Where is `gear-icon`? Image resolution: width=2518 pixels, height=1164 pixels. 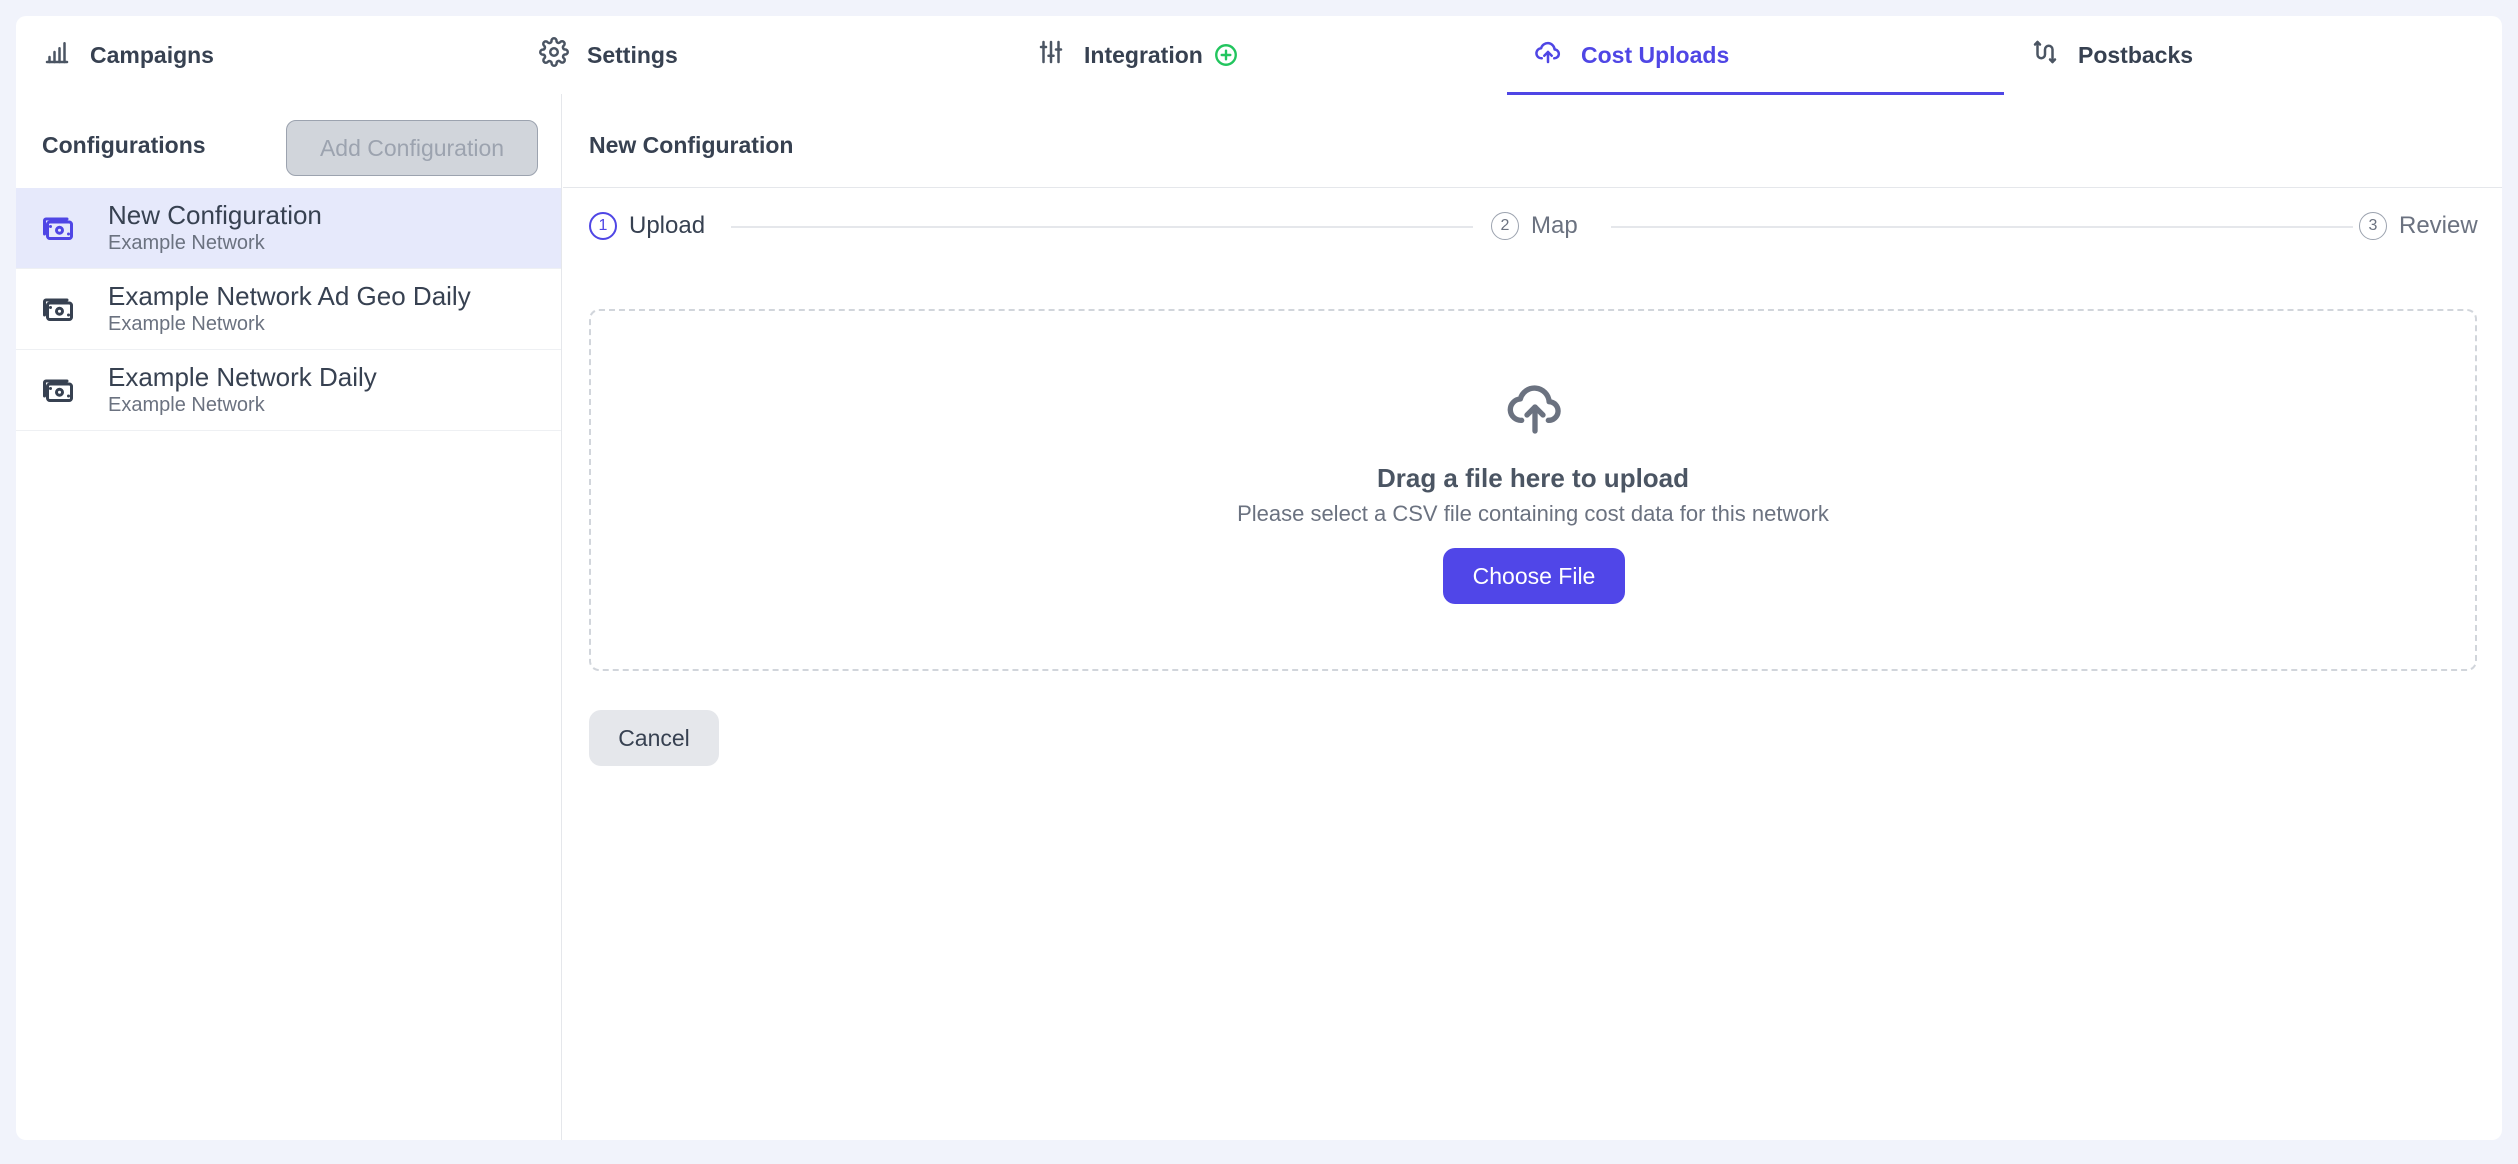 gear-icon is located at coordinates (554, 55).